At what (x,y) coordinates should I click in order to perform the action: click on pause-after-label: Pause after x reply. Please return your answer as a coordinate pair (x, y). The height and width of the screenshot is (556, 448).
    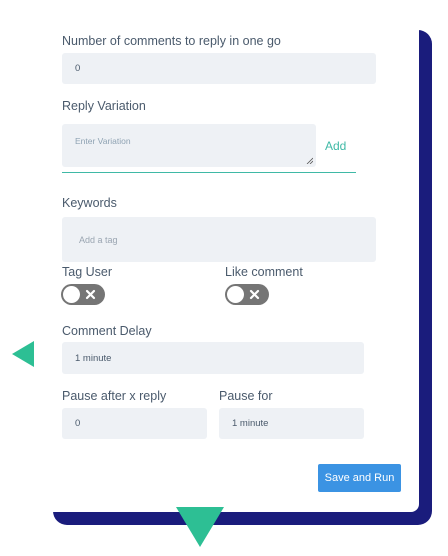
    Looking at the image, I should click on (114, 396).